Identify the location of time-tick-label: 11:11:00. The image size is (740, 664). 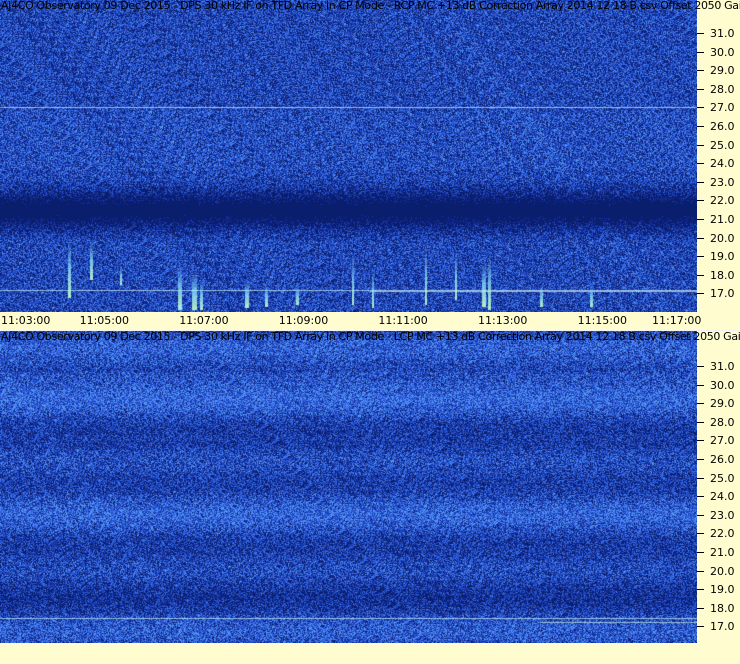
(403, 320).